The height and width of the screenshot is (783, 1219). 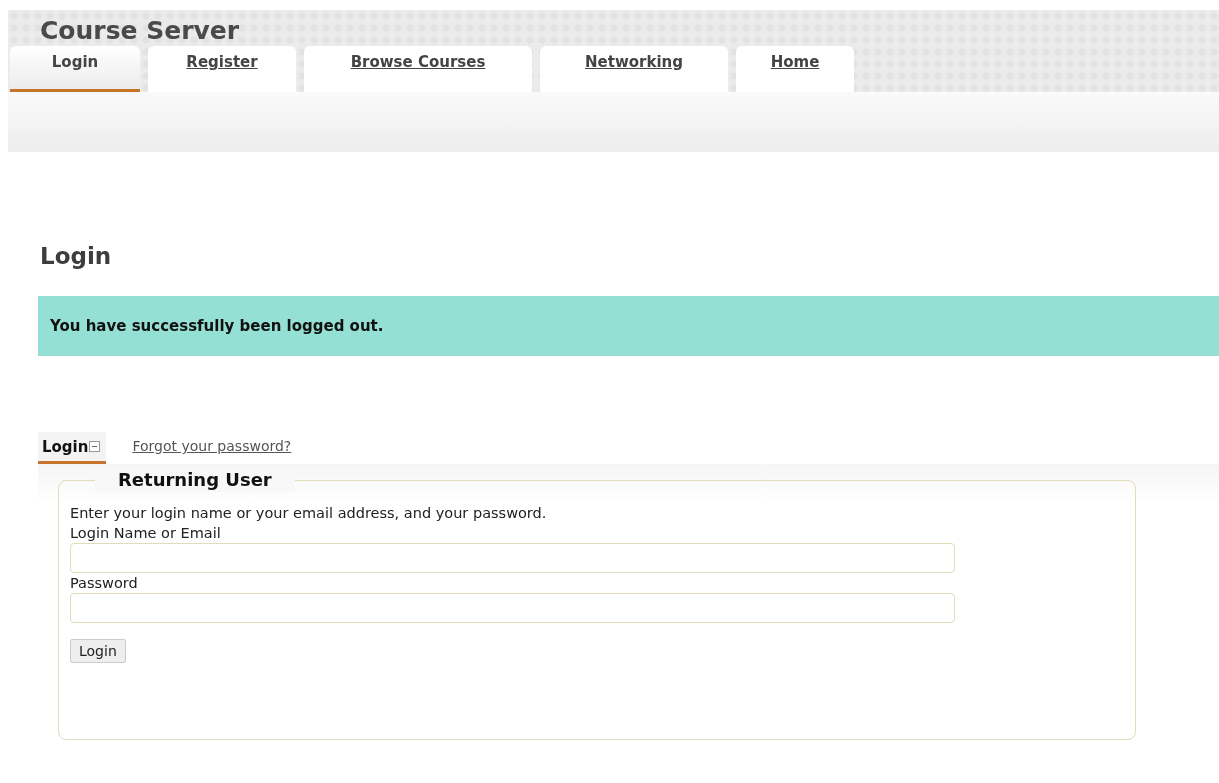 I want to click on forgot-password-link: Forgot your password?, so click(x=212, y=448).